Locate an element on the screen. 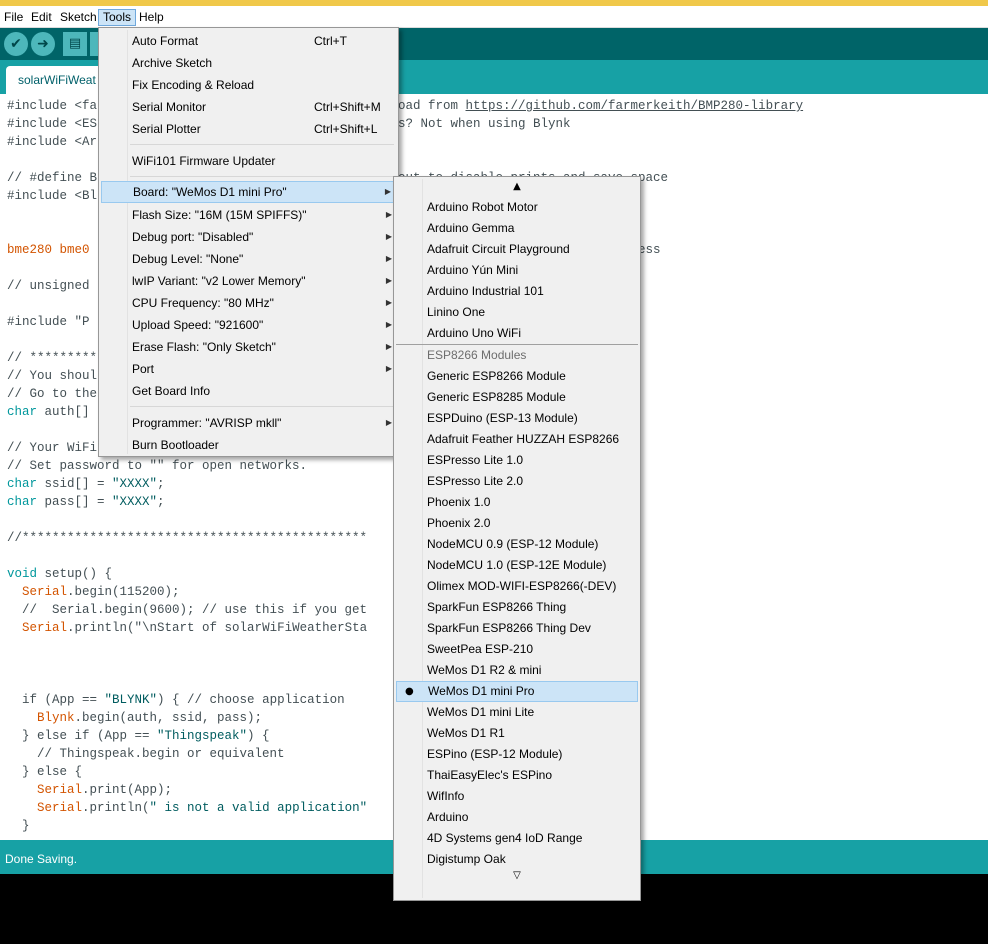 Image resolution: width=988 pixels, height=944 pixels. upload-icon: ➜ is located at coordinates (43, 44).